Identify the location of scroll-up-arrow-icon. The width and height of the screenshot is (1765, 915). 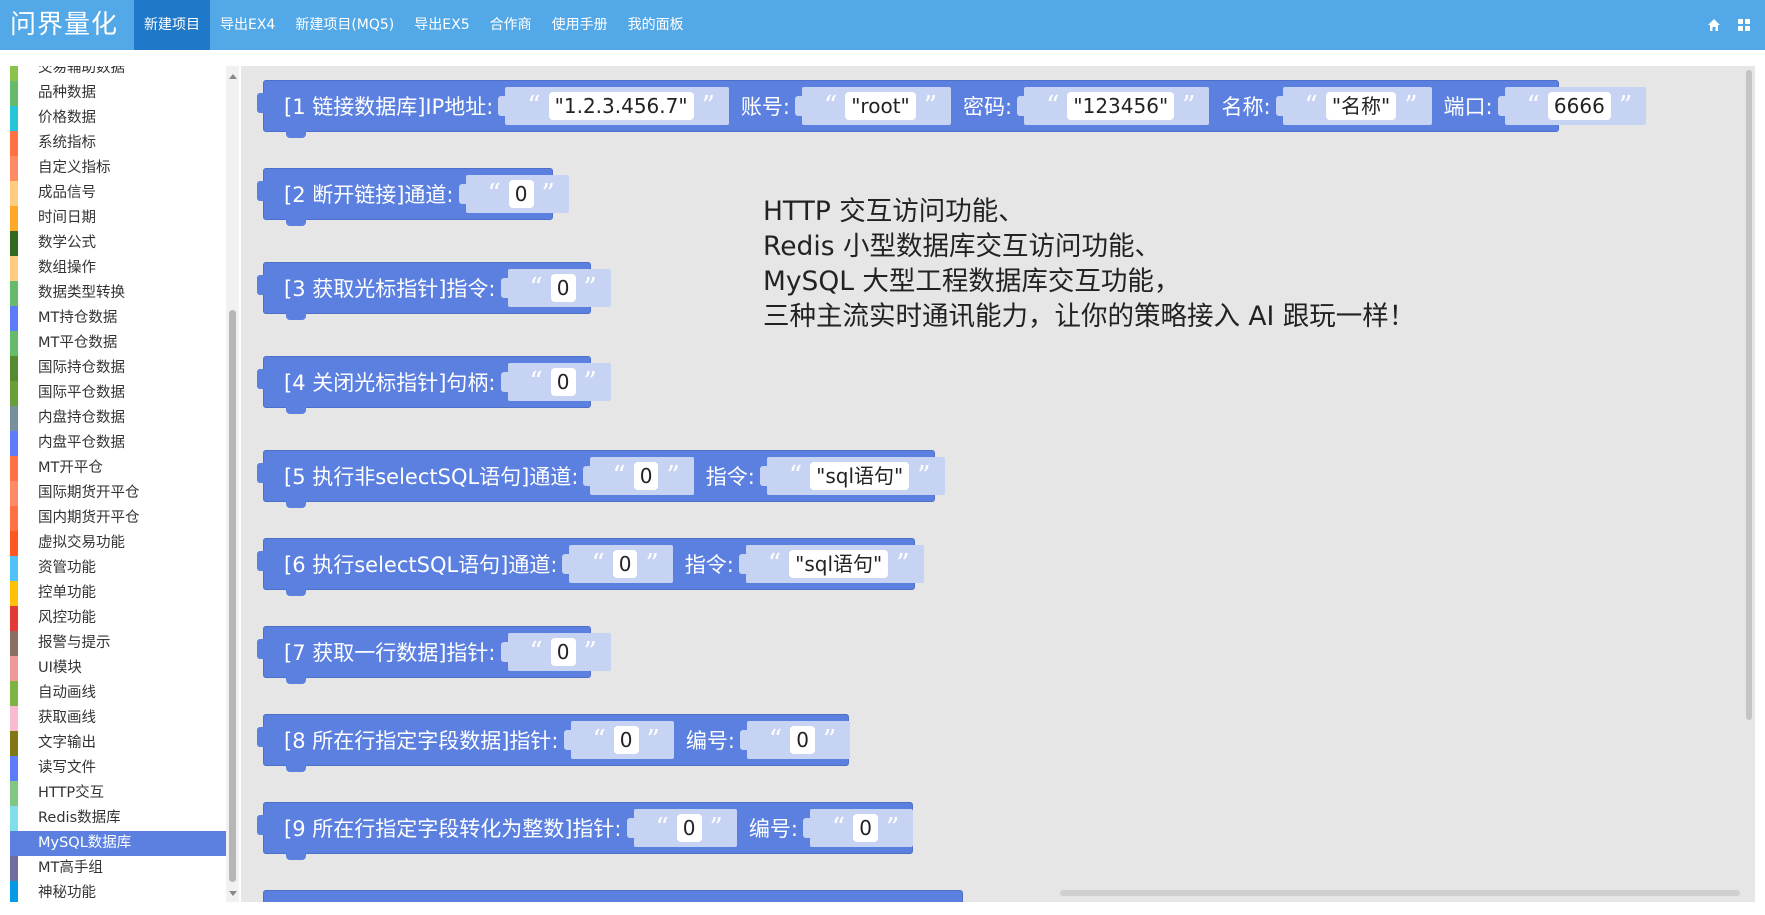
(233, 76).